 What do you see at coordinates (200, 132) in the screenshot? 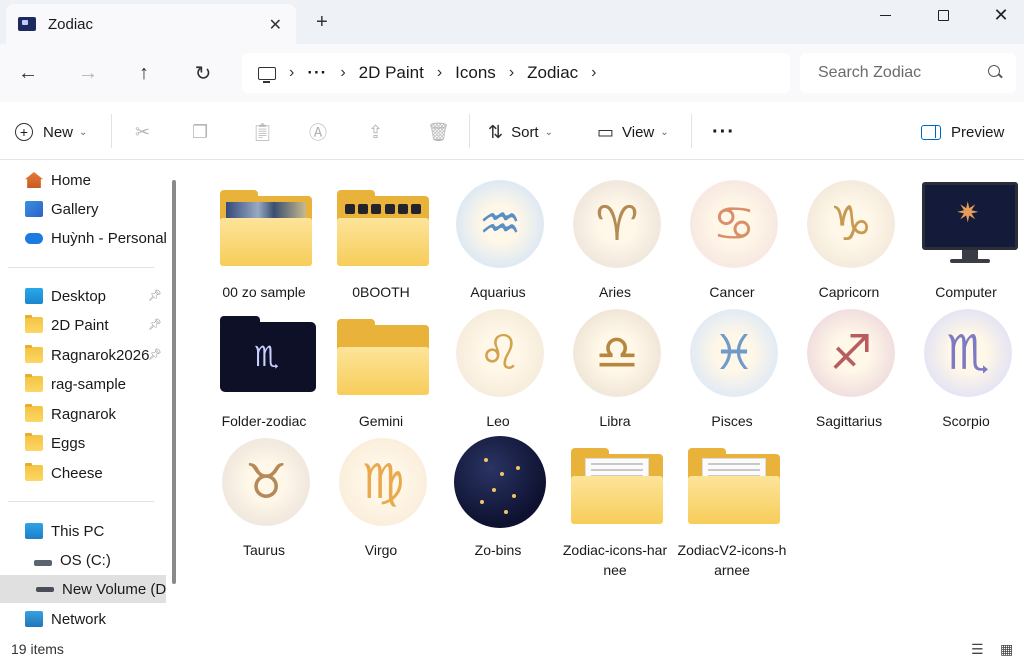
I see `copy-button: ❐` at bounding box center [200, 132].